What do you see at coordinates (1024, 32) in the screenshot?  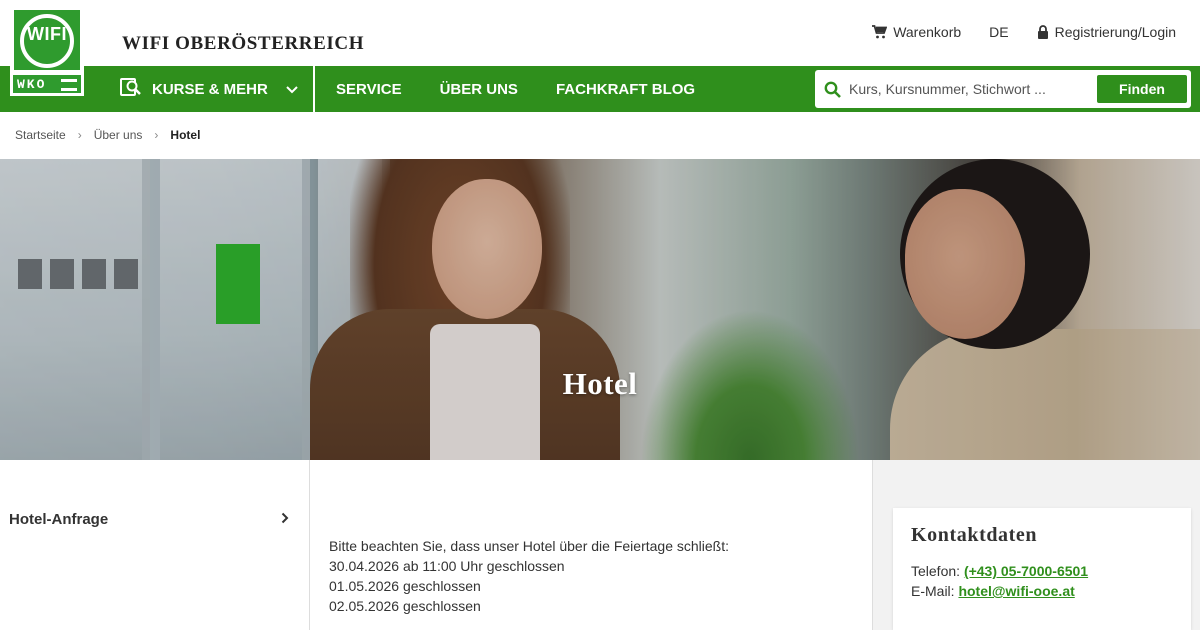 I see `top-links: Warenkorb DE Registrierung/Login` at bounding box center [1024, 32].